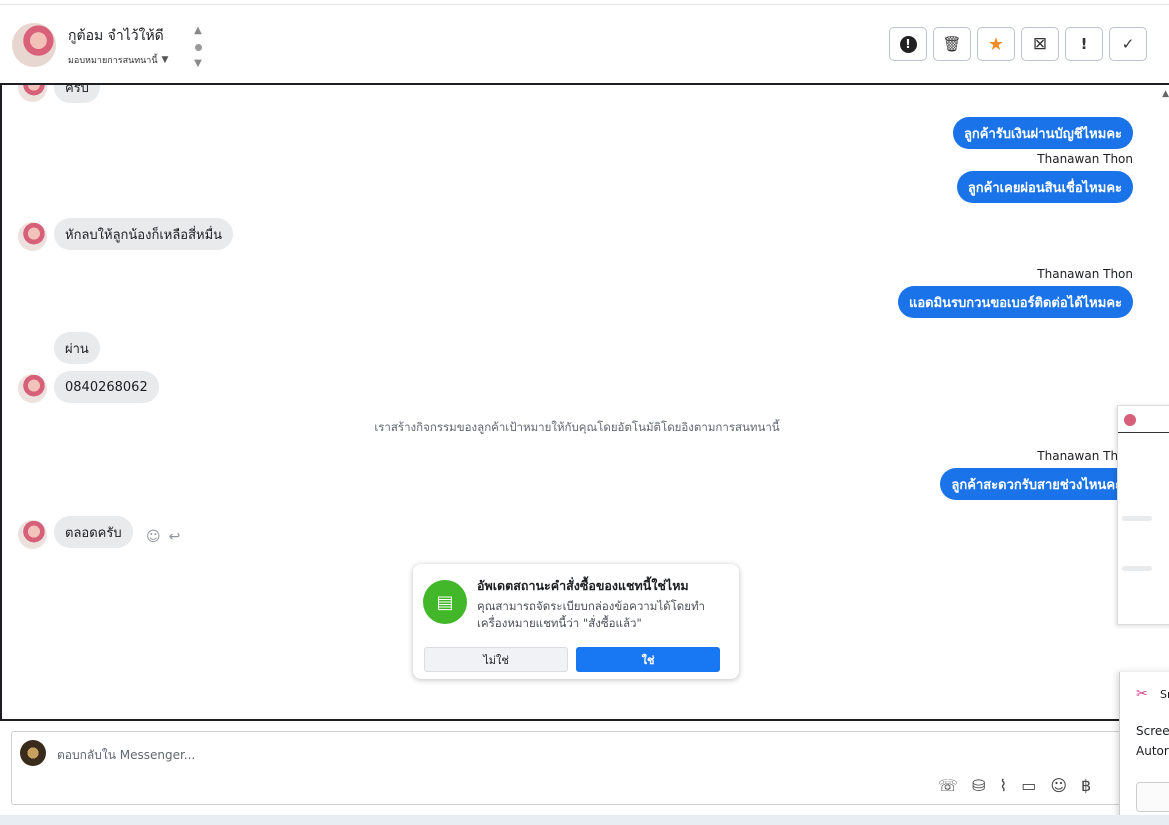 The height and width of the screenshot is (825, 1169). Describe the element at coordinates (1042, 133) in the screenshot. I see `outgoing-message: ลูกค้ารับเงินผ่านบัญชีไหมคะ` at that location.